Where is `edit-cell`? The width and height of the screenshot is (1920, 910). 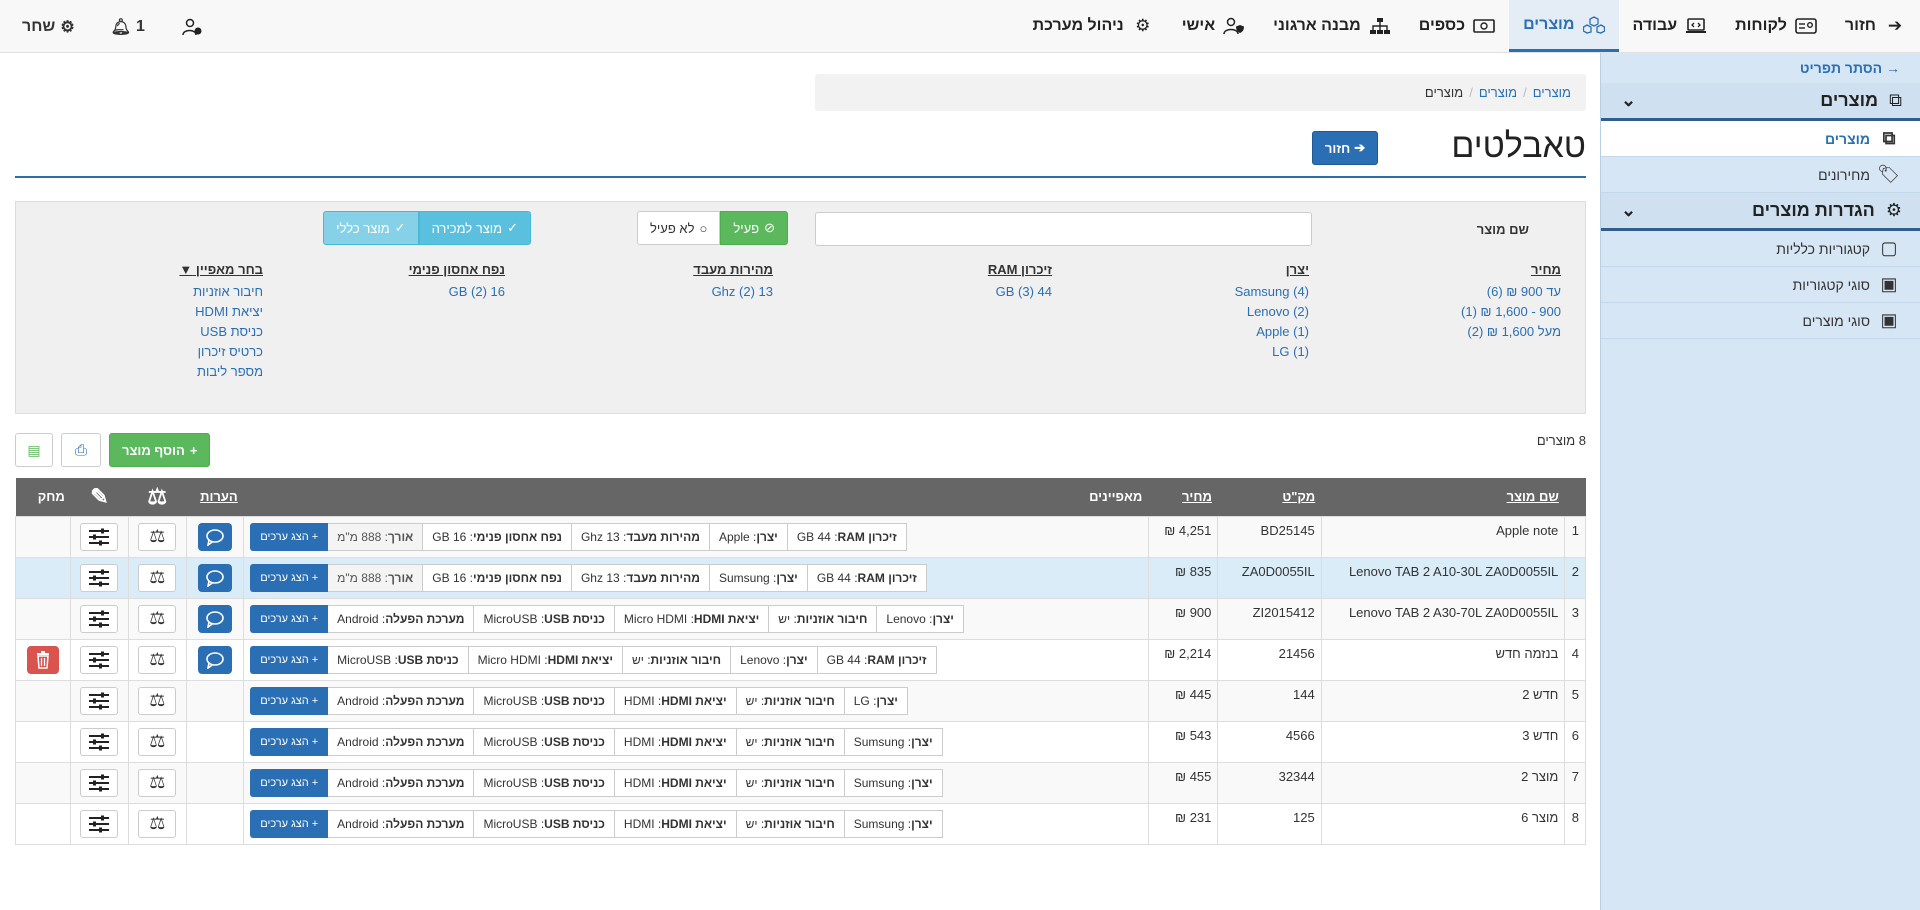 edit-cell is located at coordinates (99, 618).